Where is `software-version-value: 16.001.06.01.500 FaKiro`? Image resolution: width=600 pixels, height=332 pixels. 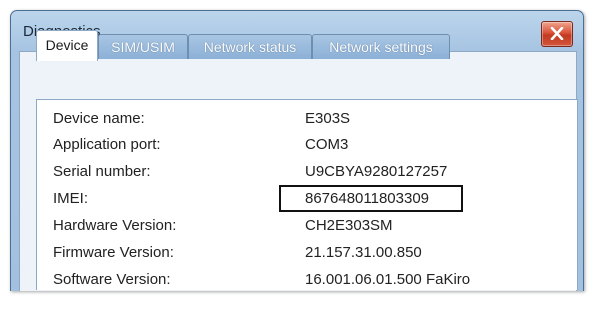
software-version-value: 16.001.06.01.500 FaKiro is located at coordinates (388, 279).